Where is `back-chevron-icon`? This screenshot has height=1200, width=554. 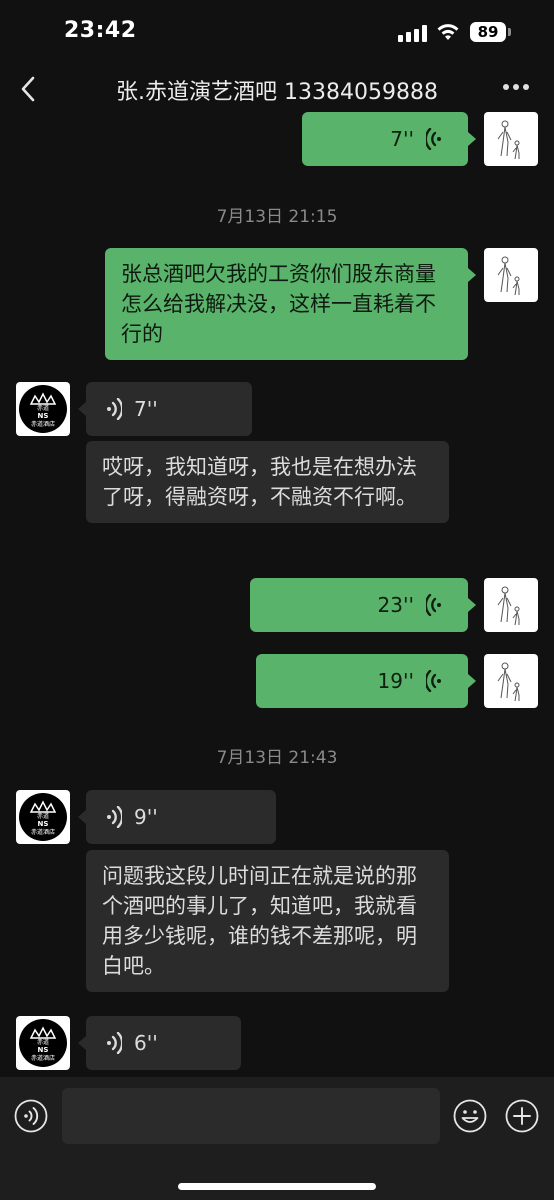 back-chevron-icon is located at coordinates (29, 89).